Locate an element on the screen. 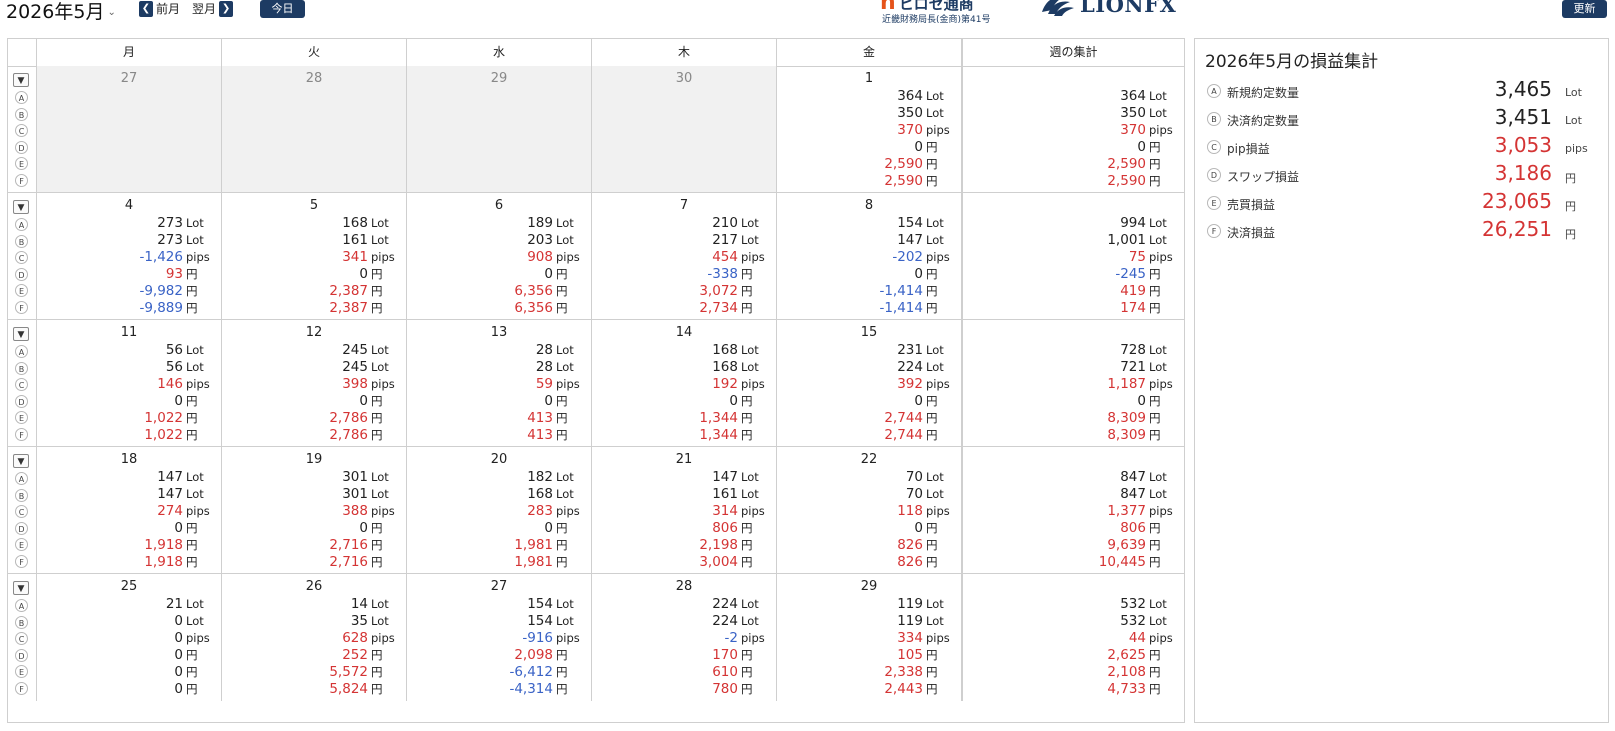  today-button: 今日 is located at coordinates (282, 9).